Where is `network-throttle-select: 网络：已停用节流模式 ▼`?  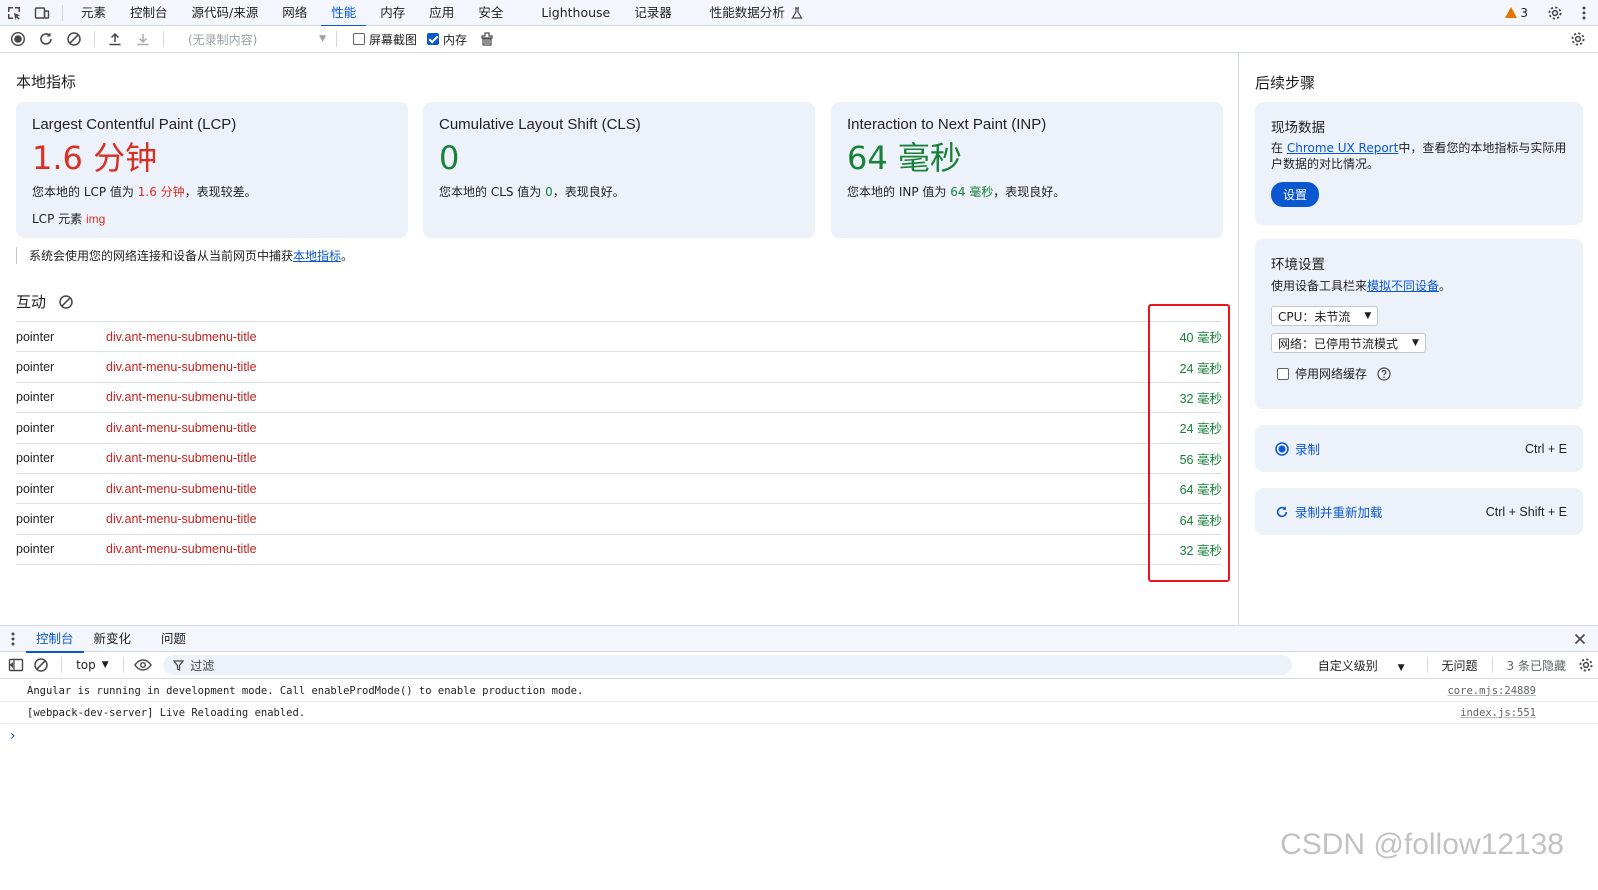 network-throttle-select: 网络：已停用节流模式 ▼ is located at coordinates (1348, 343).